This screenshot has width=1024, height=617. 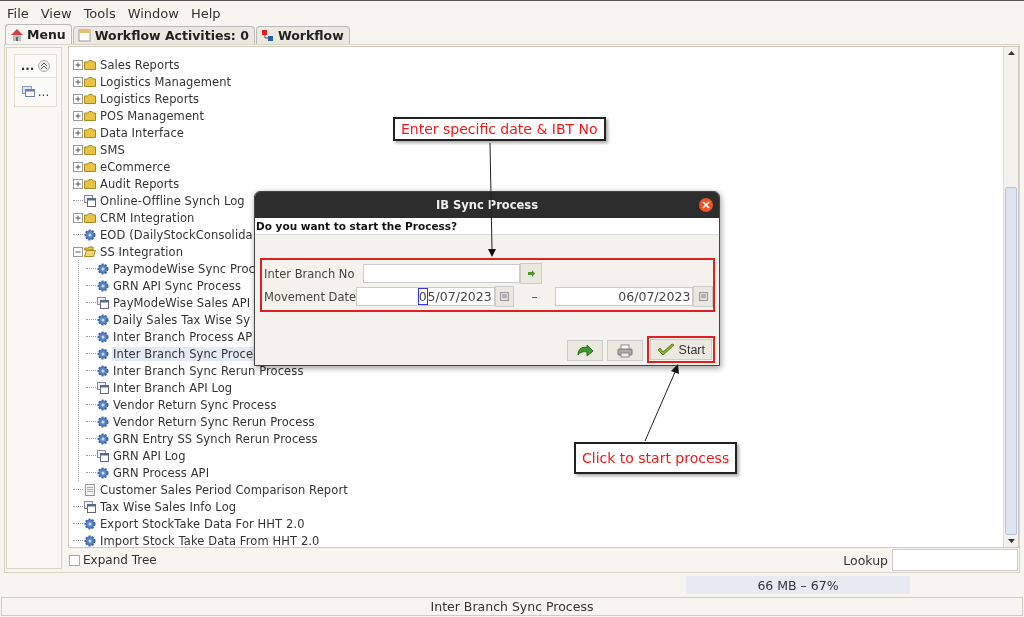 What do you see at coordinates (142, 132) in the screenshot?
I see `tree-item: Data Interface` at bounding box center [142, 132].